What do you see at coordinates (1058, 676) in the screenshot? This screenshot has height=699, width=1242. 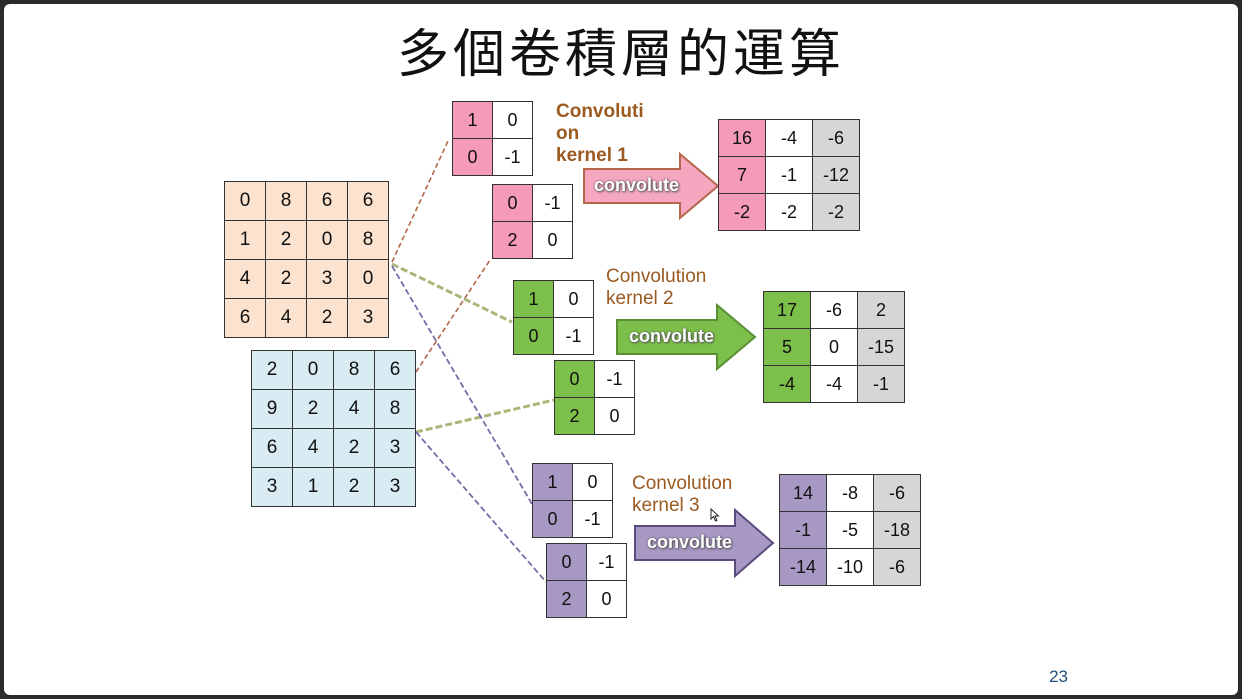 I see `page-number: 23` at bounding box center [1058, 676].